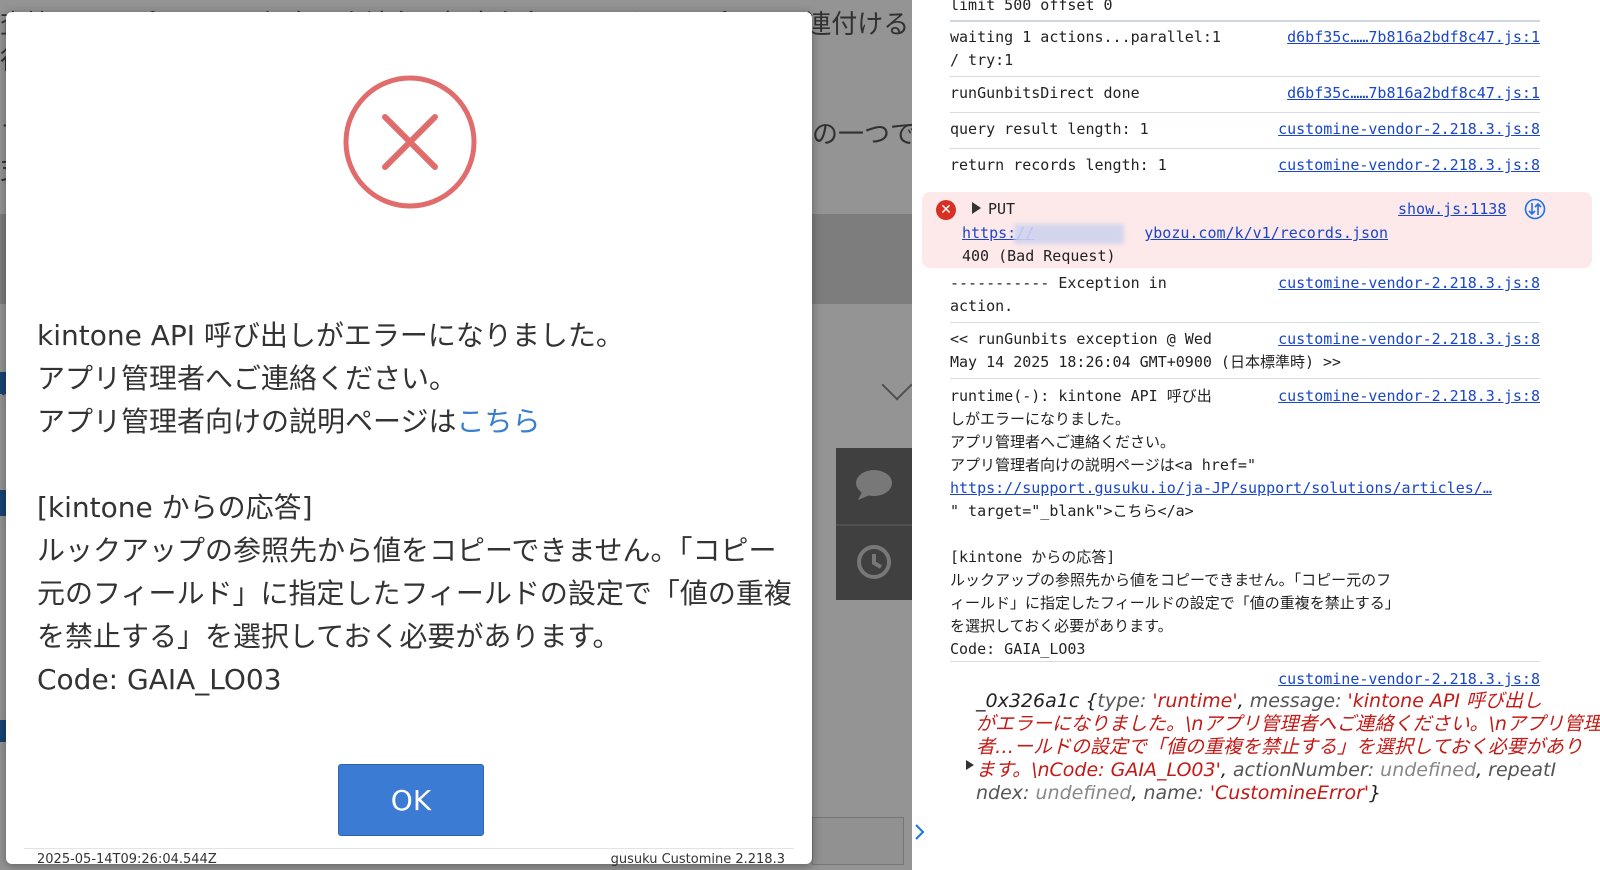 This screenshot has height=870, width=1600. What do you see at coordinates (1522, 770) in the screenshot?
I see `object-key: repeatI` at bounding box center [1522, 770].